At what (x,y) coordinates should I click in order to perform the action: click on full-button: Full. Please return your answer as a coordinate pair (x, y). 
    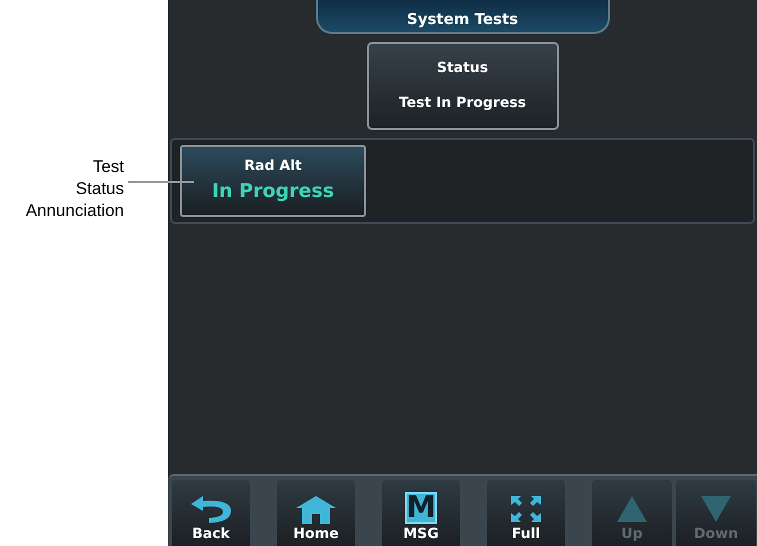
    Looking at the image, I should click on (526, 513).